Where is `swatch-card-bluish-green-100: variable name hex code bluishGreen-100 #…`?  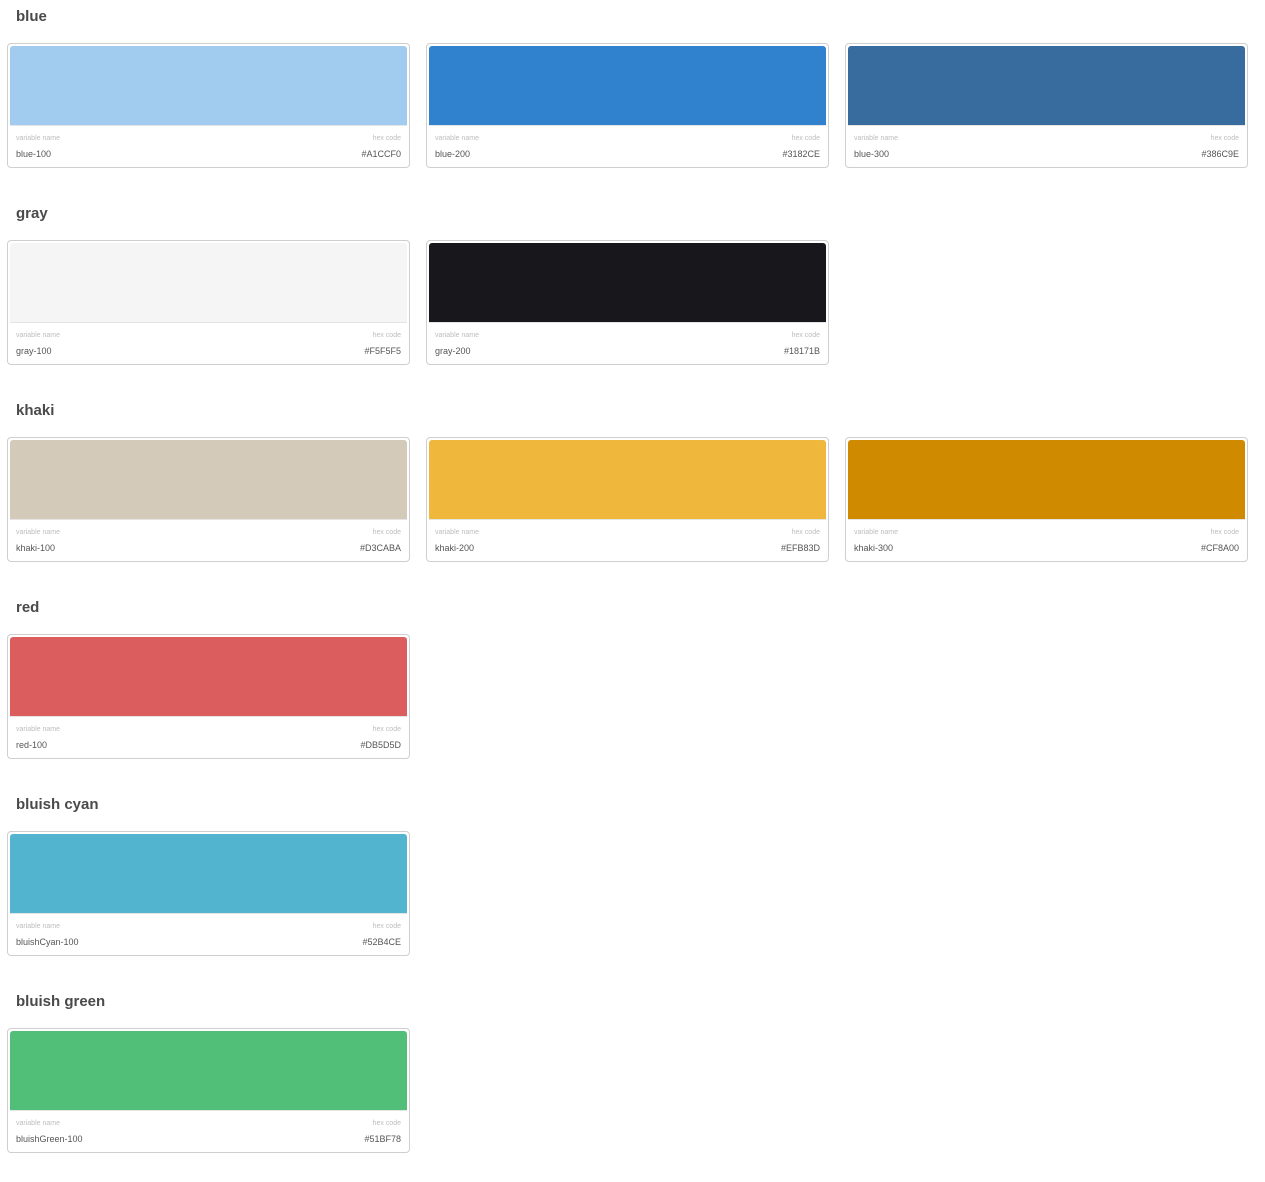 swatch-card-bluish-green-100: variable name hex code bluishGreen-100 #… is located at coordinates (208, 1090).